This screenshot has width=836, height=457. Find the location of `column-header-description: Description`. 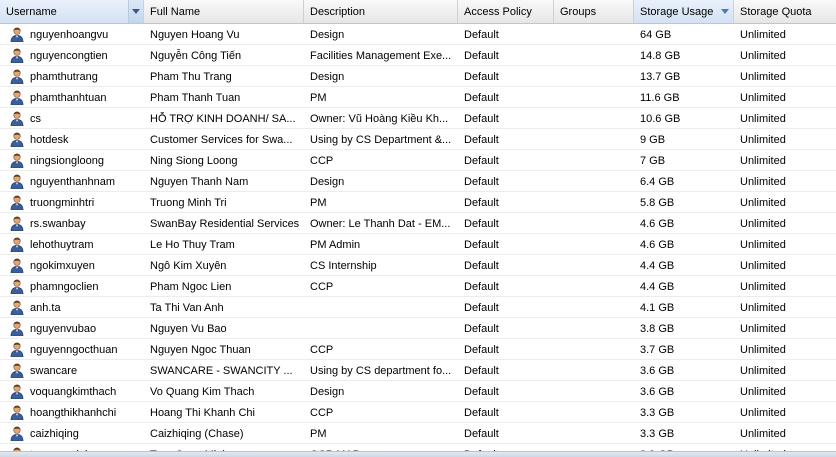

column-header-description: Description is located at coordinates (381, 11).